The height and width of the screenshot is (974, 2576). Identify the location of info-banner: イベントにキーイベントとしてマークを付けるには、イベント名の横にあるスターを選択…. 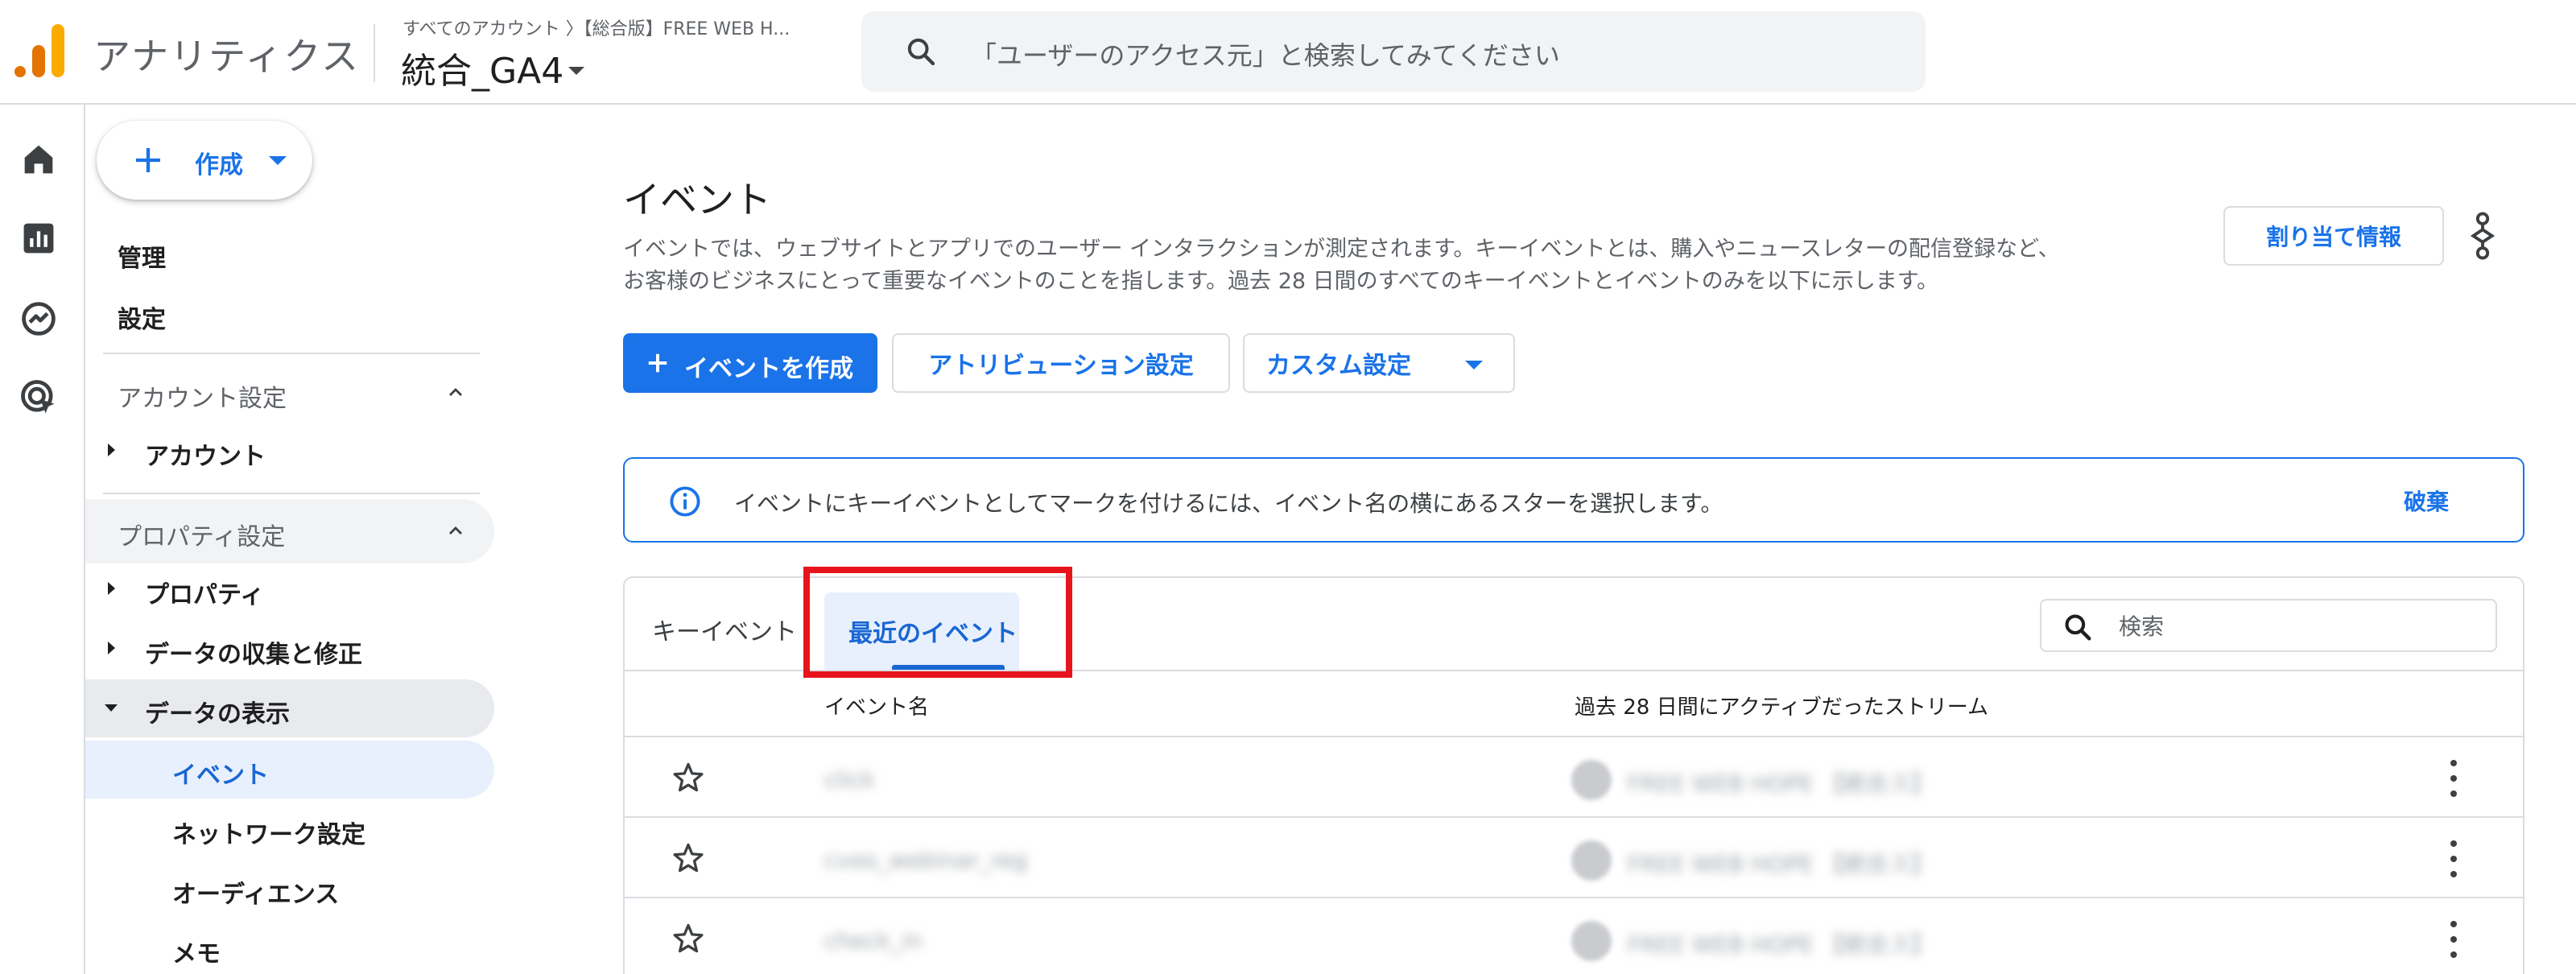
(1573, 500).